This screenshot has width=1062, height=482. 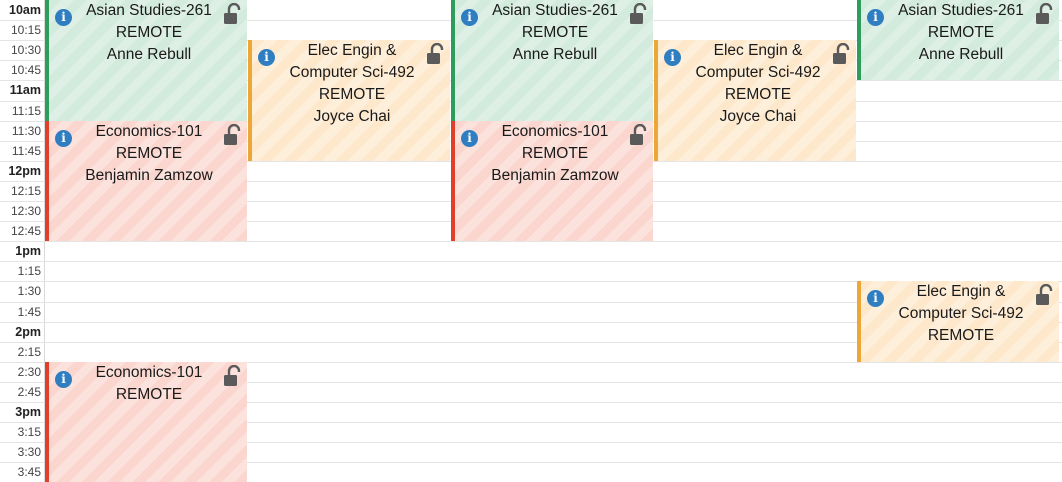 I want to click on time-label: 3pm, so click(x=28, y=412).